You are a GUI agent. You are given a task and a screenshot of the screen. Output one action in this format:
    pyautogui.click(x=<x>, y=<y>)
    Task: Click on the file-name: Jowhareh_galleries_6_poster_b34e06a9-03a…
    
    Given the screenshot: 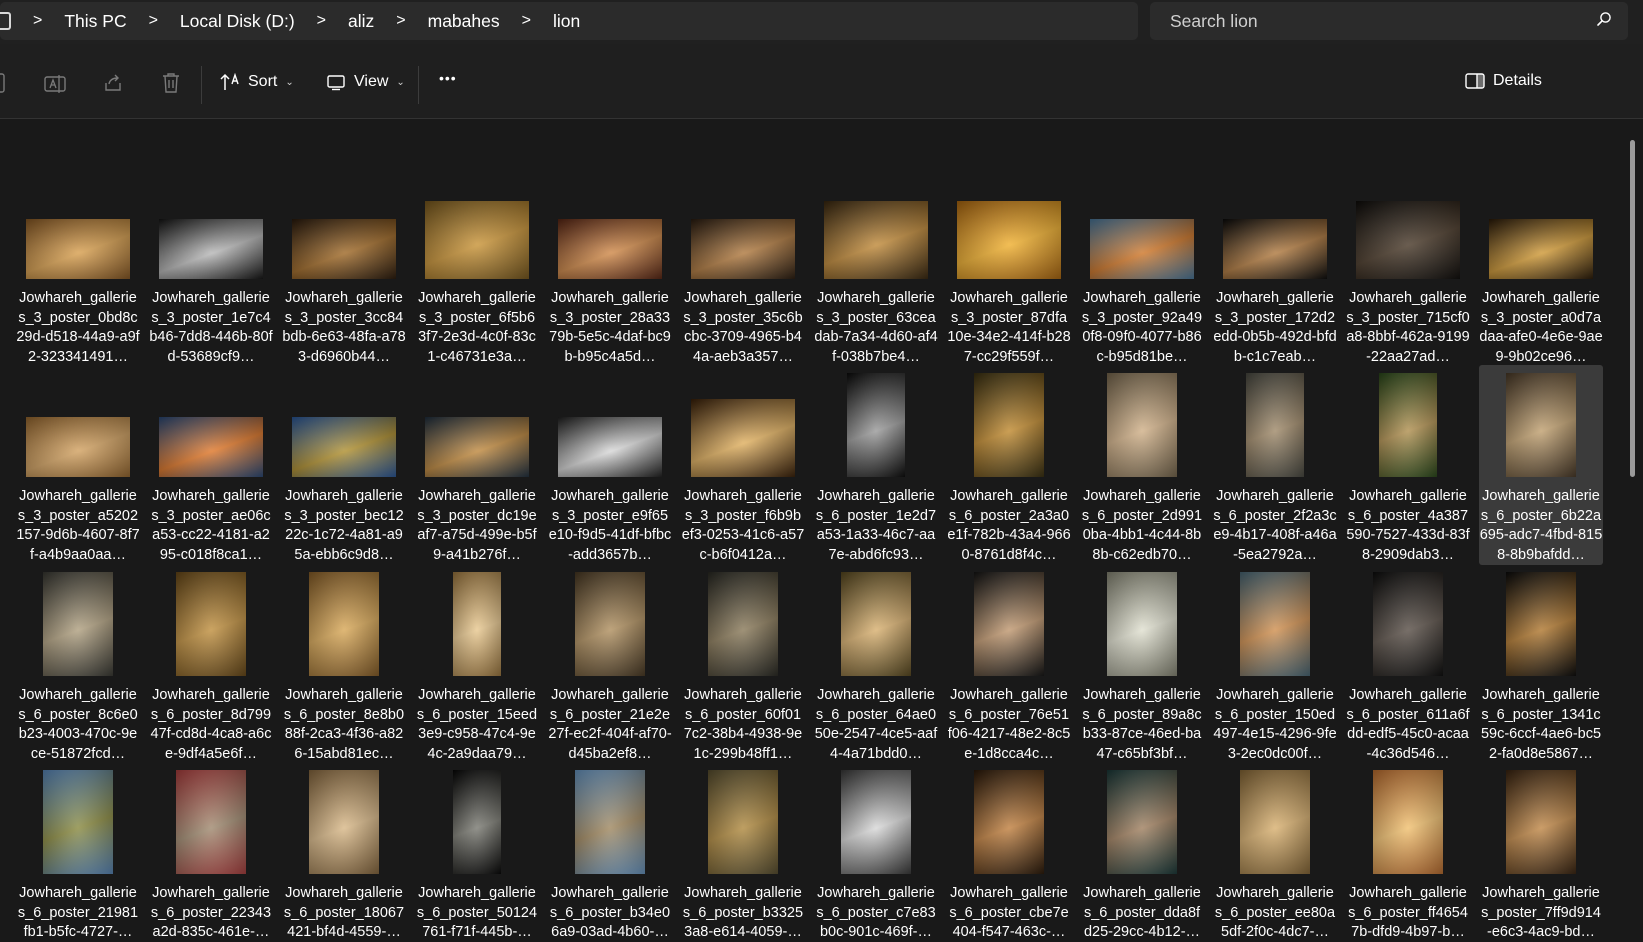 What is the action you would take?
    pyautogui.click(x=610, y=912)
    